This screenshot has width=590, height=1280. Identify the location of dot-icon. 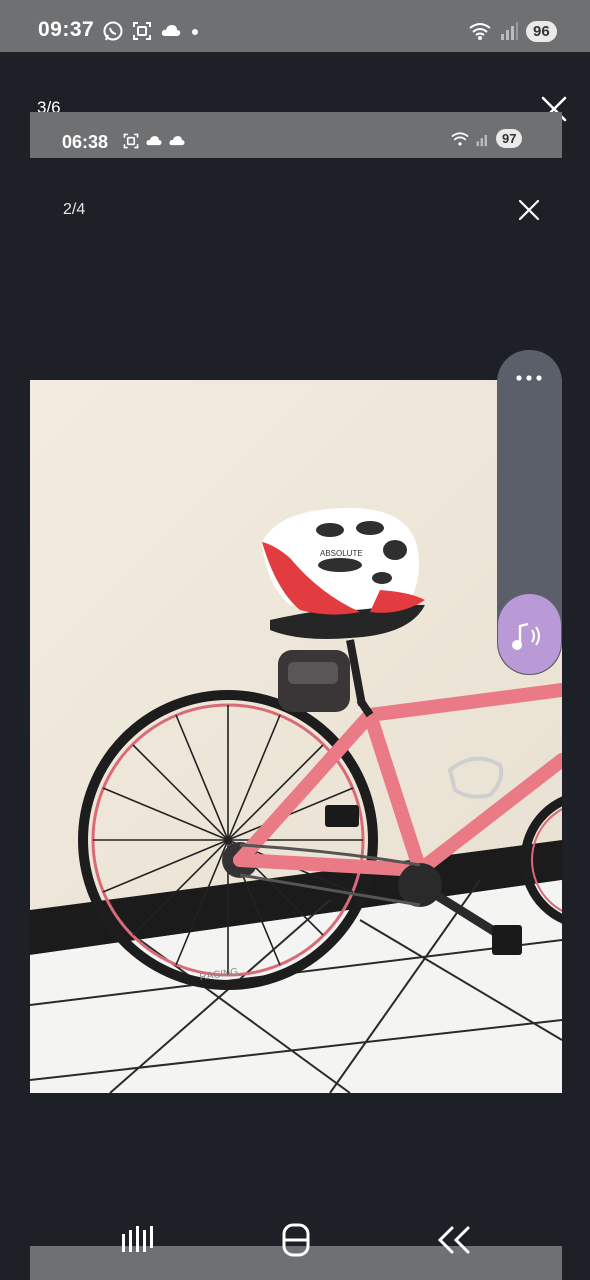
(195, 32).